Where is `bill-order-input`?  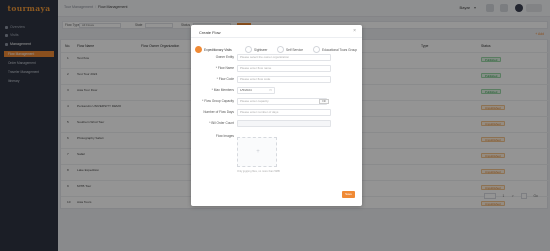 bill-order-input is located at coordinates (284, 123).